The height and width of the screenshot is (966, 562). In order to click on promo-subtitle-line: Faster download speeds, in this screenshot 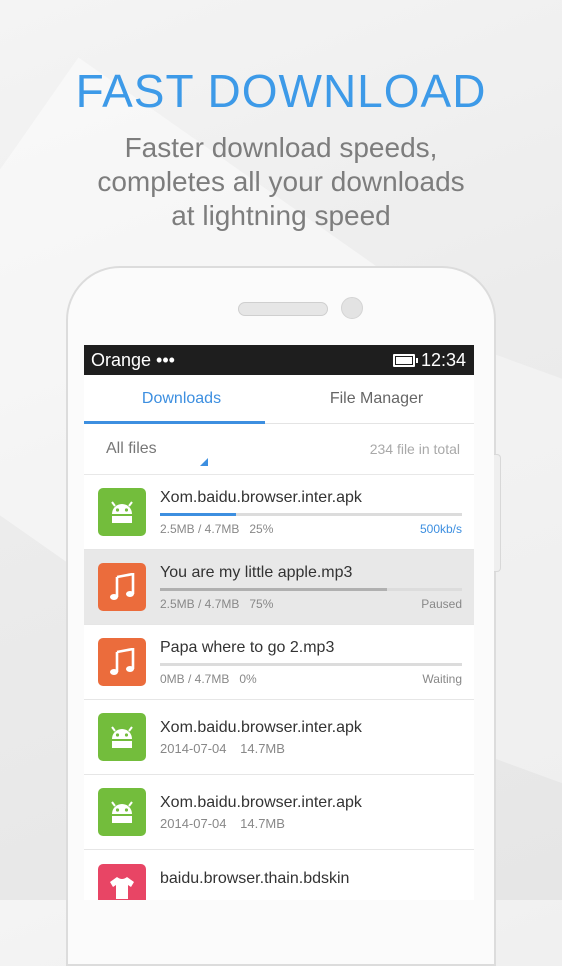, I will do `click(281, 147)`.